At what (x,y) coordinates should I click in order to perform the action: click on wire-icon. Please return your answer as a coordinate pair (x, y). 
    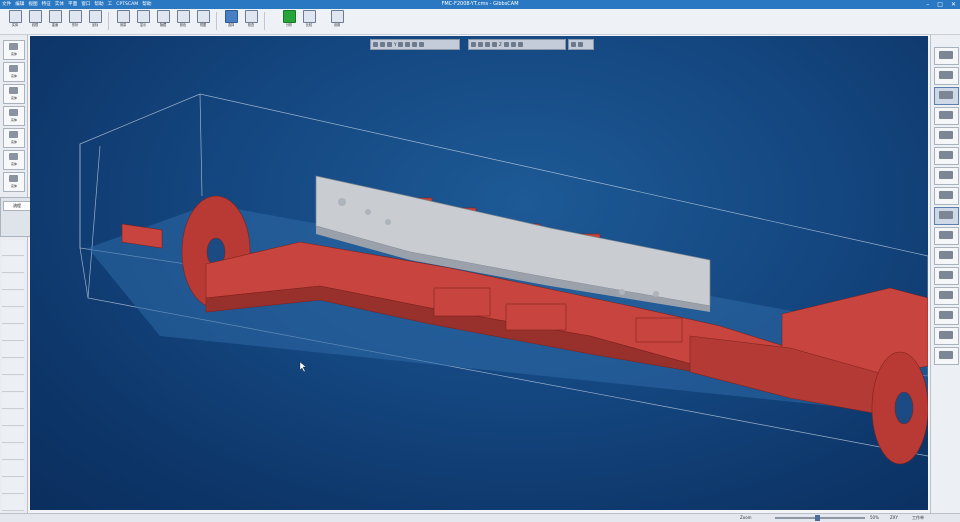
    Looking at the image, I should click on (35, 16).